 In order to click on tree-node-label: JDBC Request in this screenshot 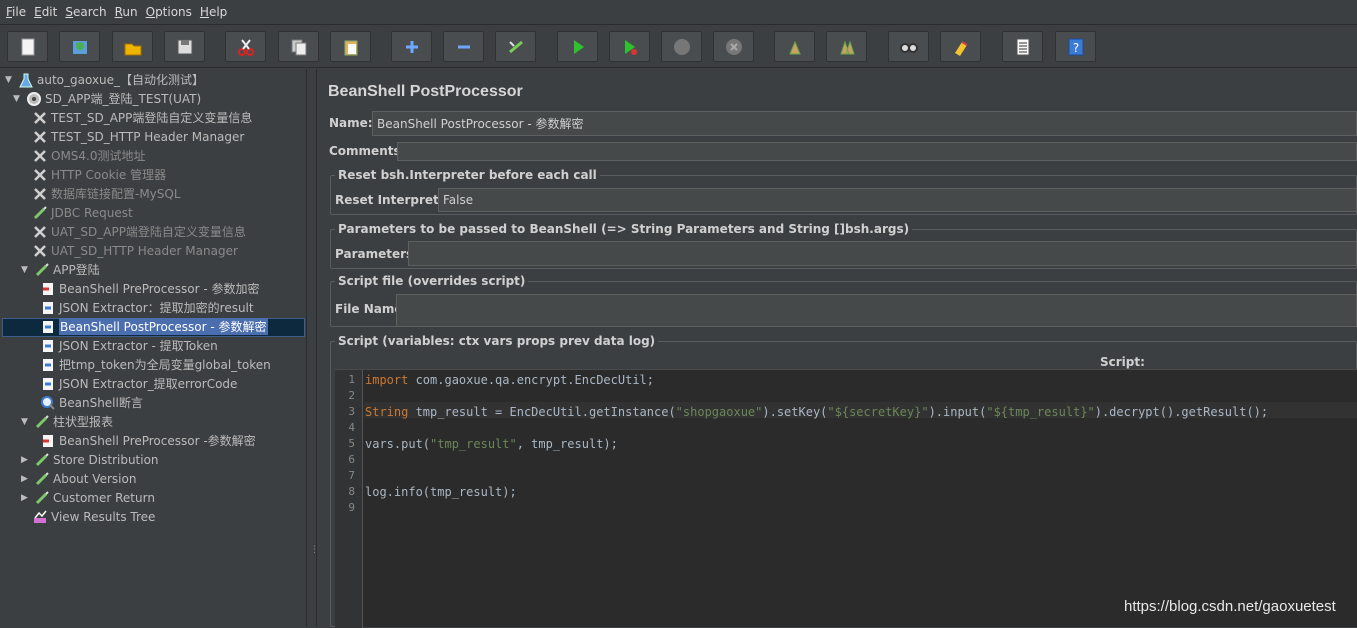, I will do `click(92, 212)`.